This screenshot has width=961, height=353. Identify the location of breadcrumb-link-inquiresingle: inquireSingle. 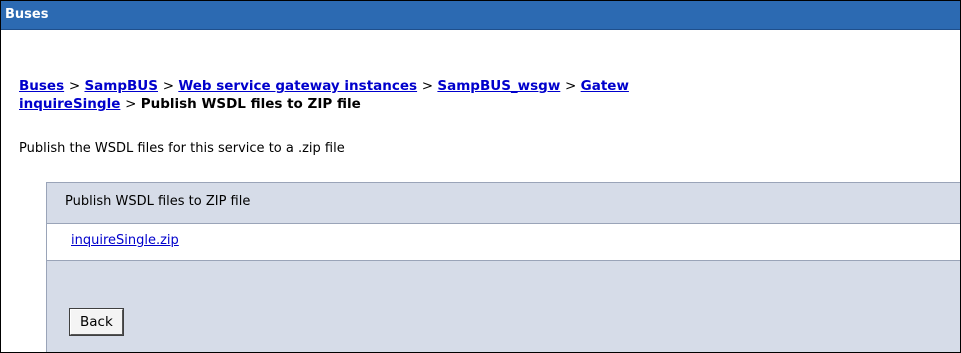
(69, 104).